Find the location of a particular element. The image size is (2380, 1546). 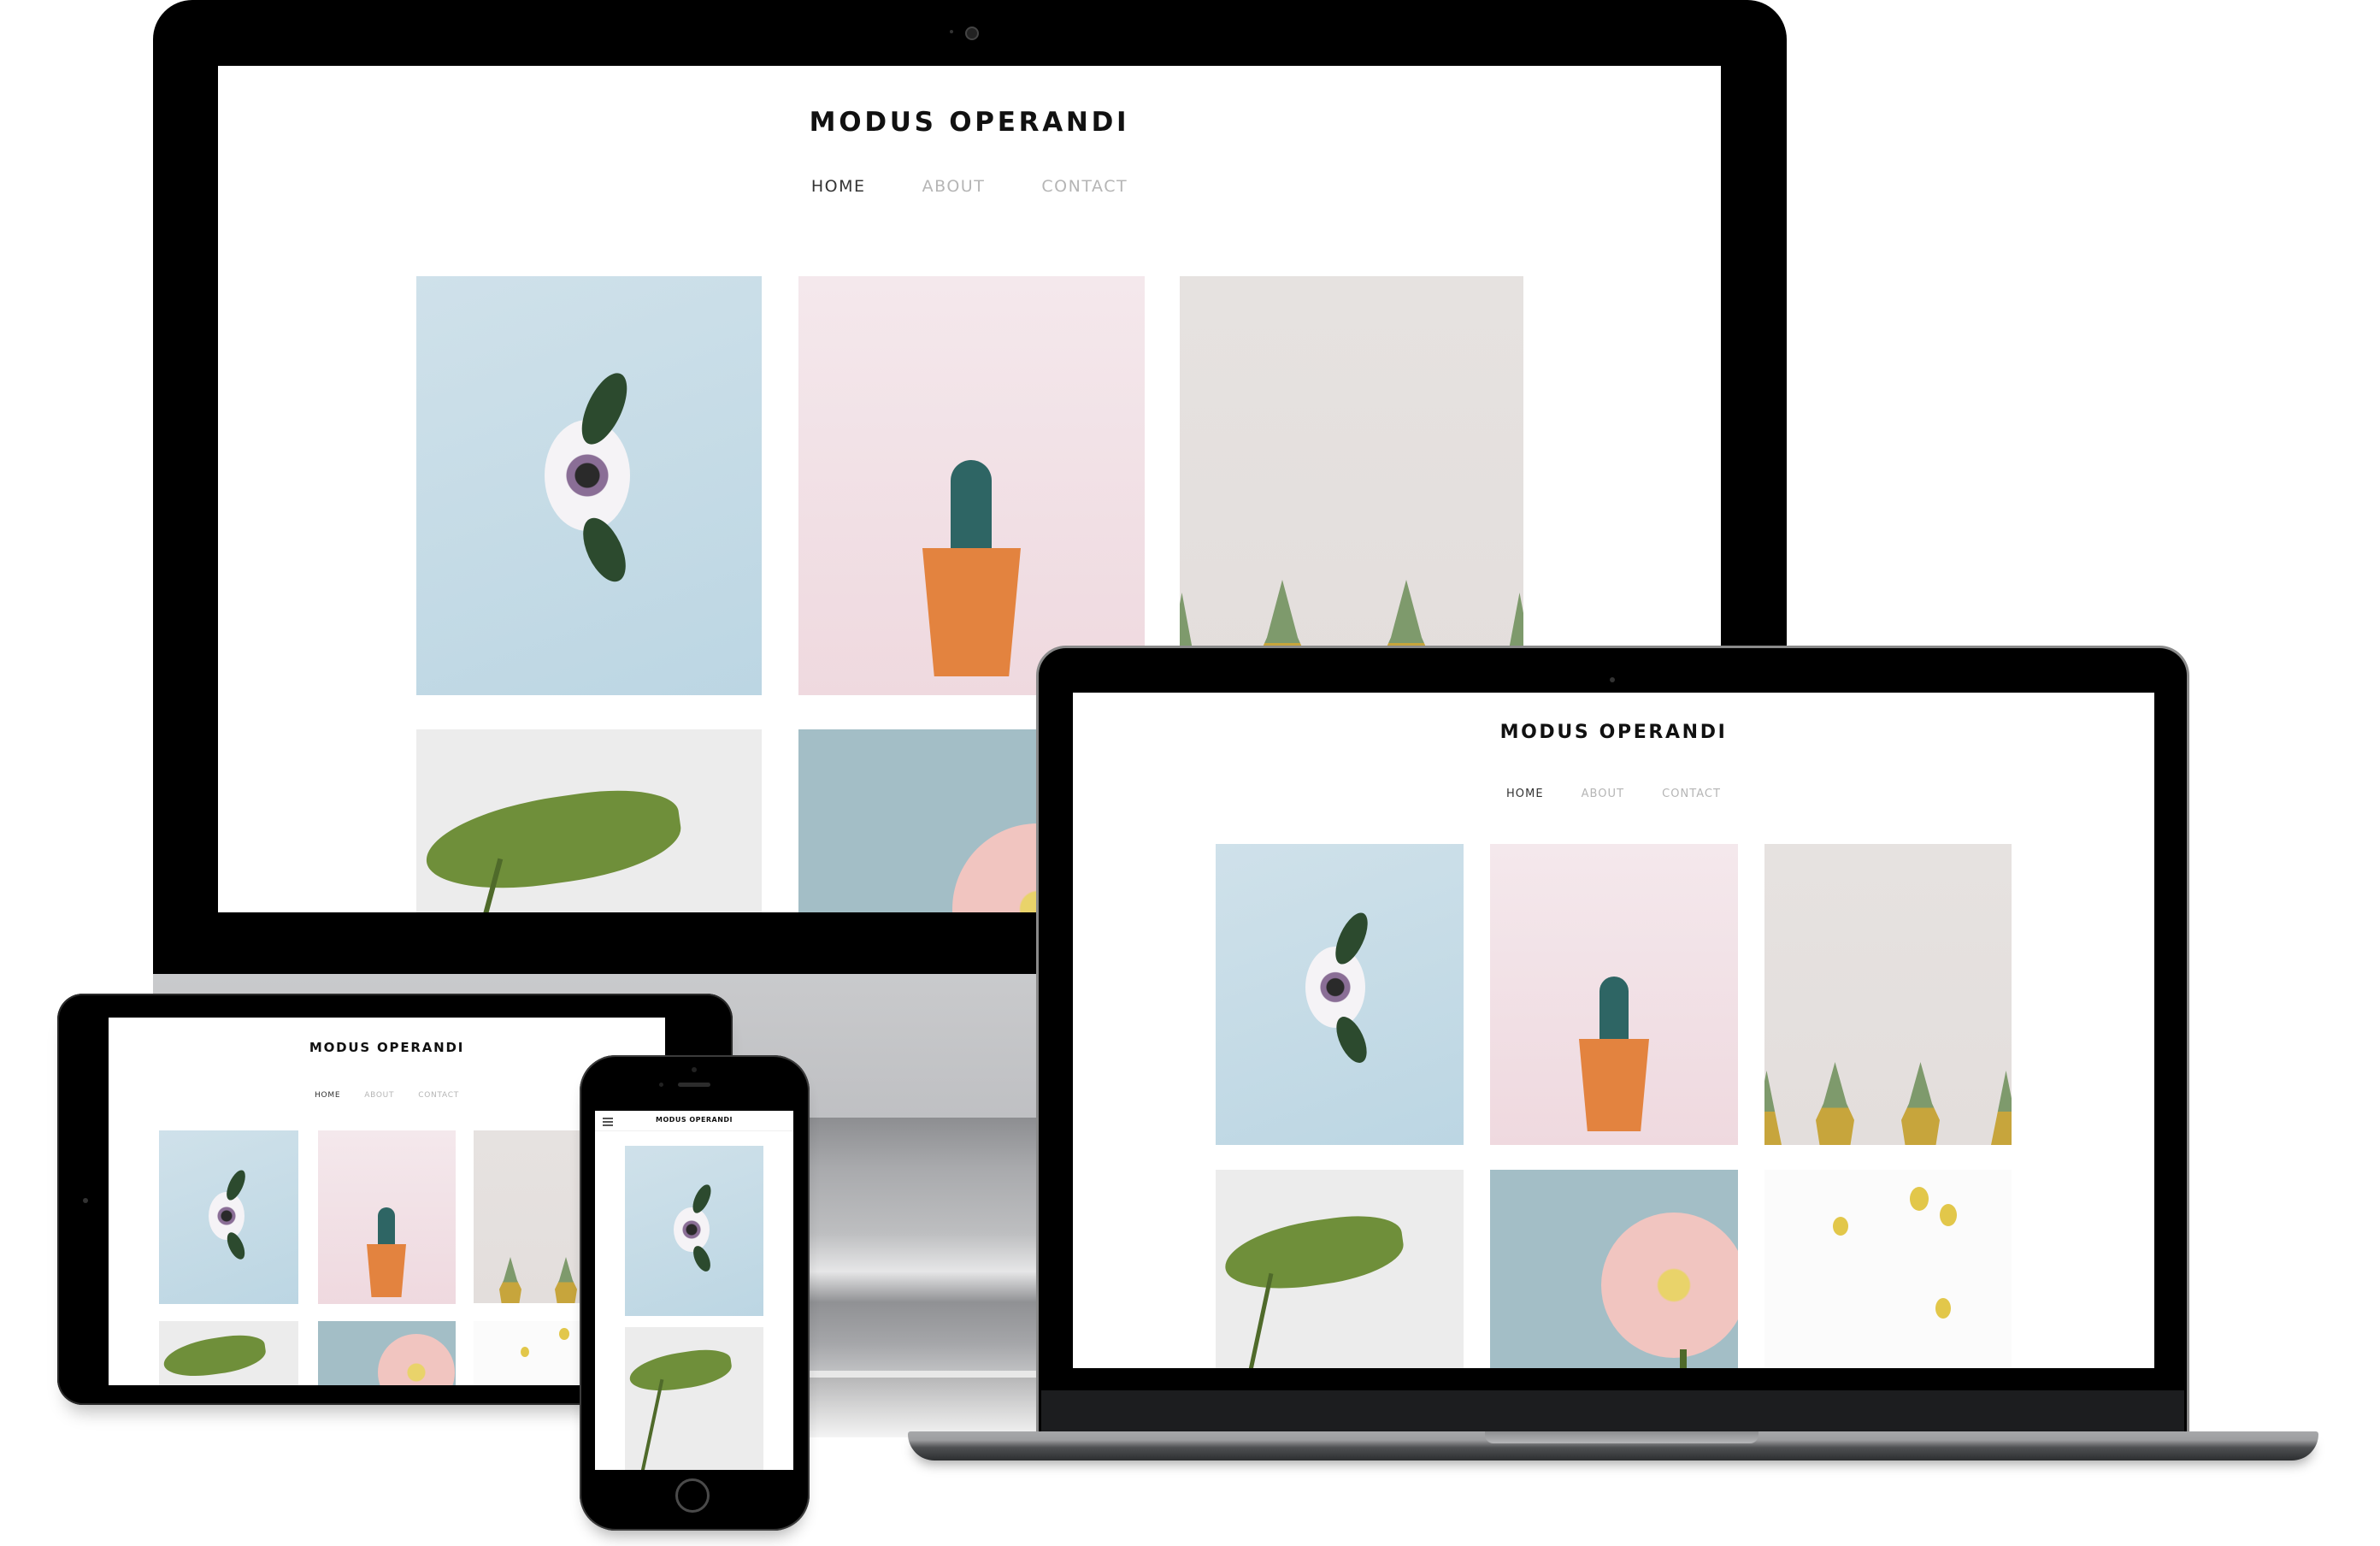

phone-screen: MODUS OPERANDI is located at coordinates (694, 1290).